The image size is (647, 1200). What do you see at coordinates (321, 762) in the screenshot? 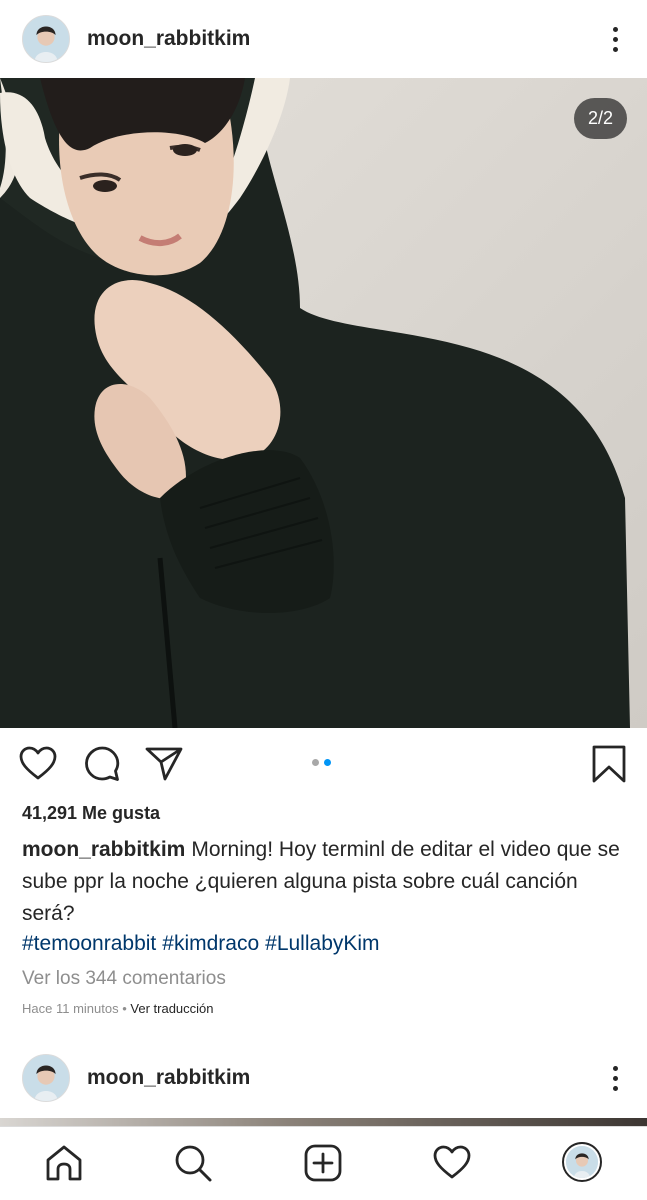
I see `carousel-indicator` at bounding box center [321, 762].